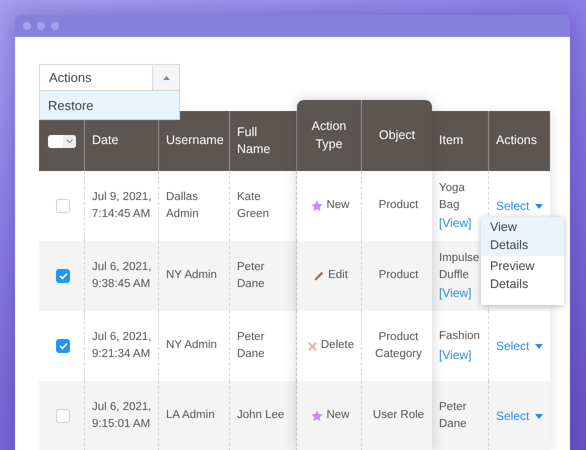  I want to click on date-text: Jul 6, 2021, 9:15:01 AM, so click(122, 416).